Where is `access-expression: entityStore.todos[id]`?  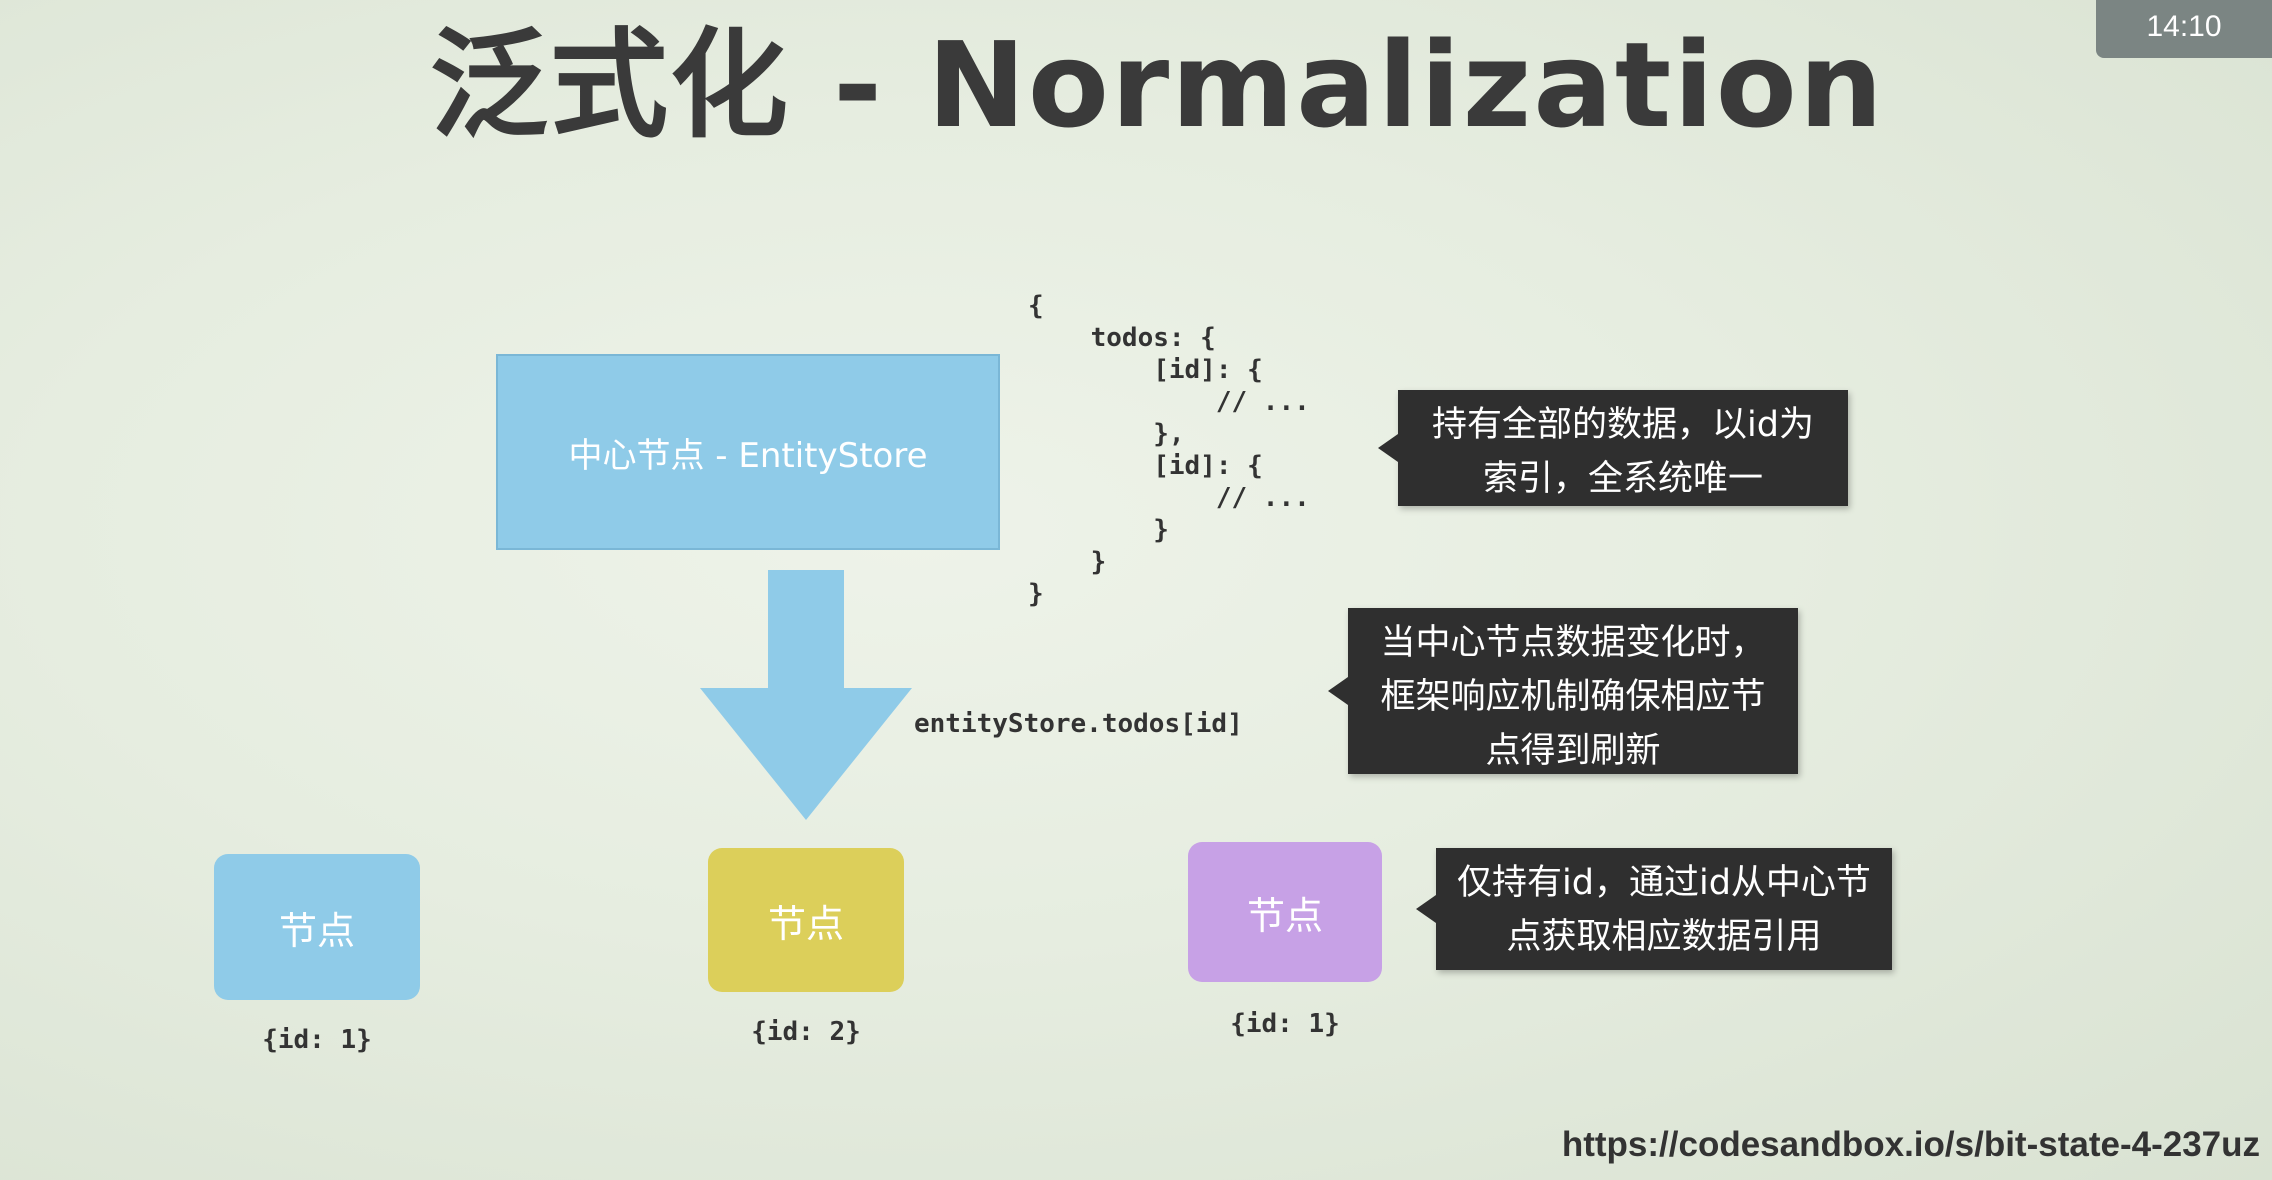
access-expression: entityStore.todos[id] is located at coordinates (1078, 724).